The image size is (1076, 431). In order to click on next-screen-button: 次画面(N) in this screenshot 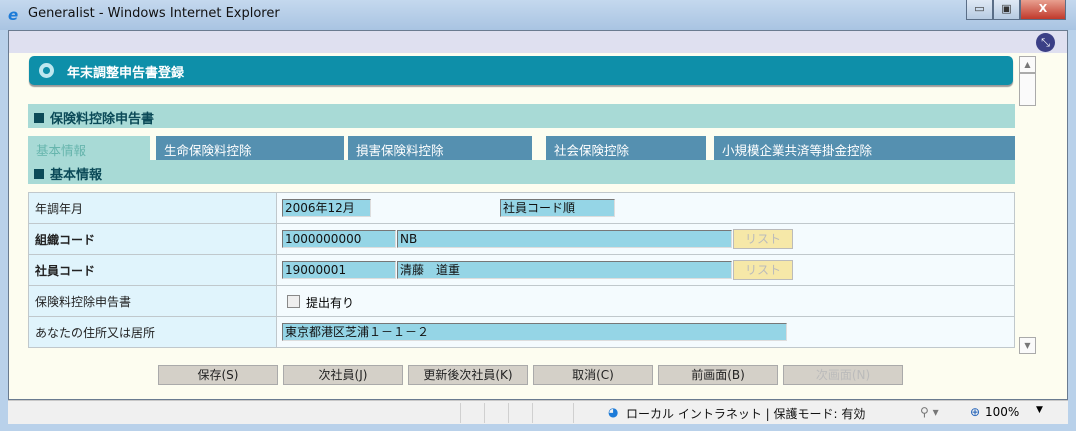, I will do `click(843, 375)`.